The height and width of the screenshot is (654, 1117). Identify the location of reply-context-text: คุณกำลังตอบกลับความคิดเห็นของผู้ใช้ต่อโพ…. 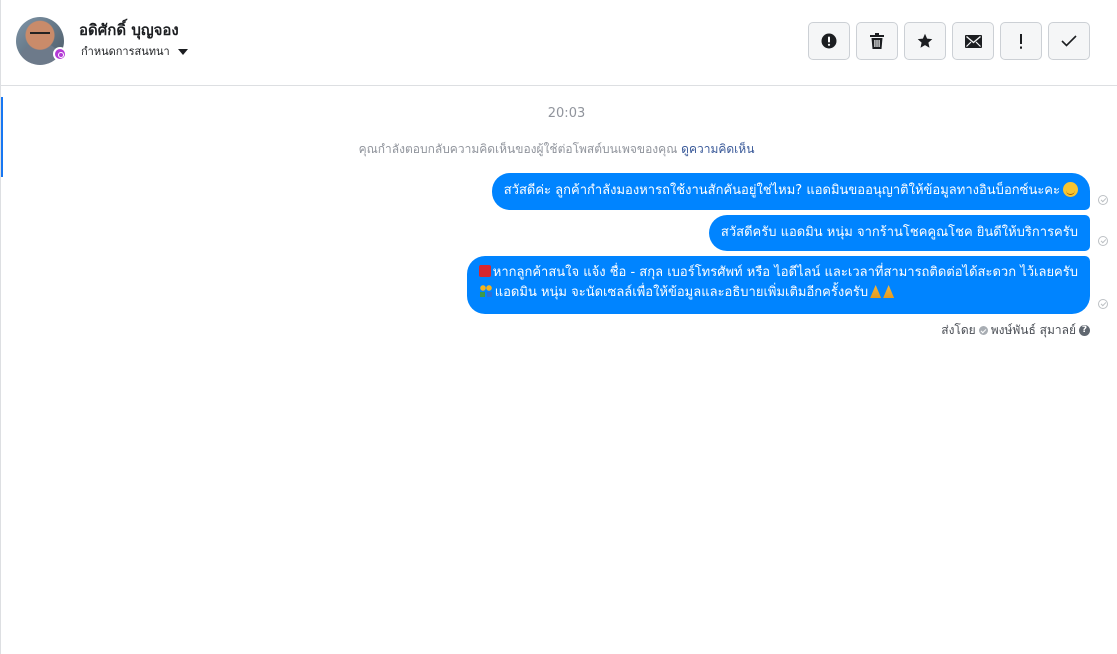
(518, 149).